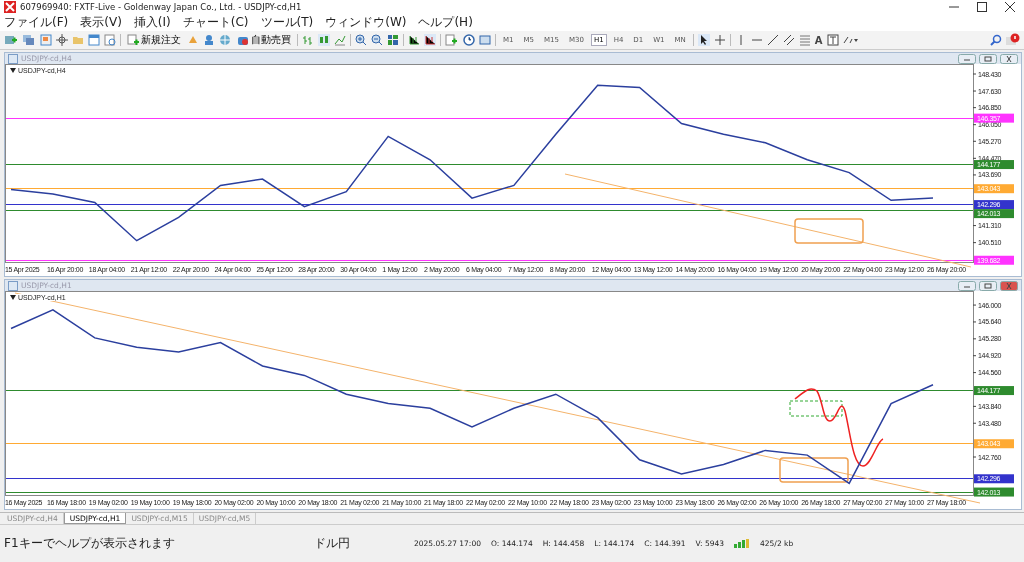 This screenshot has height=562, width=1024. I want to click on projection-drawing, so click(839, 427).